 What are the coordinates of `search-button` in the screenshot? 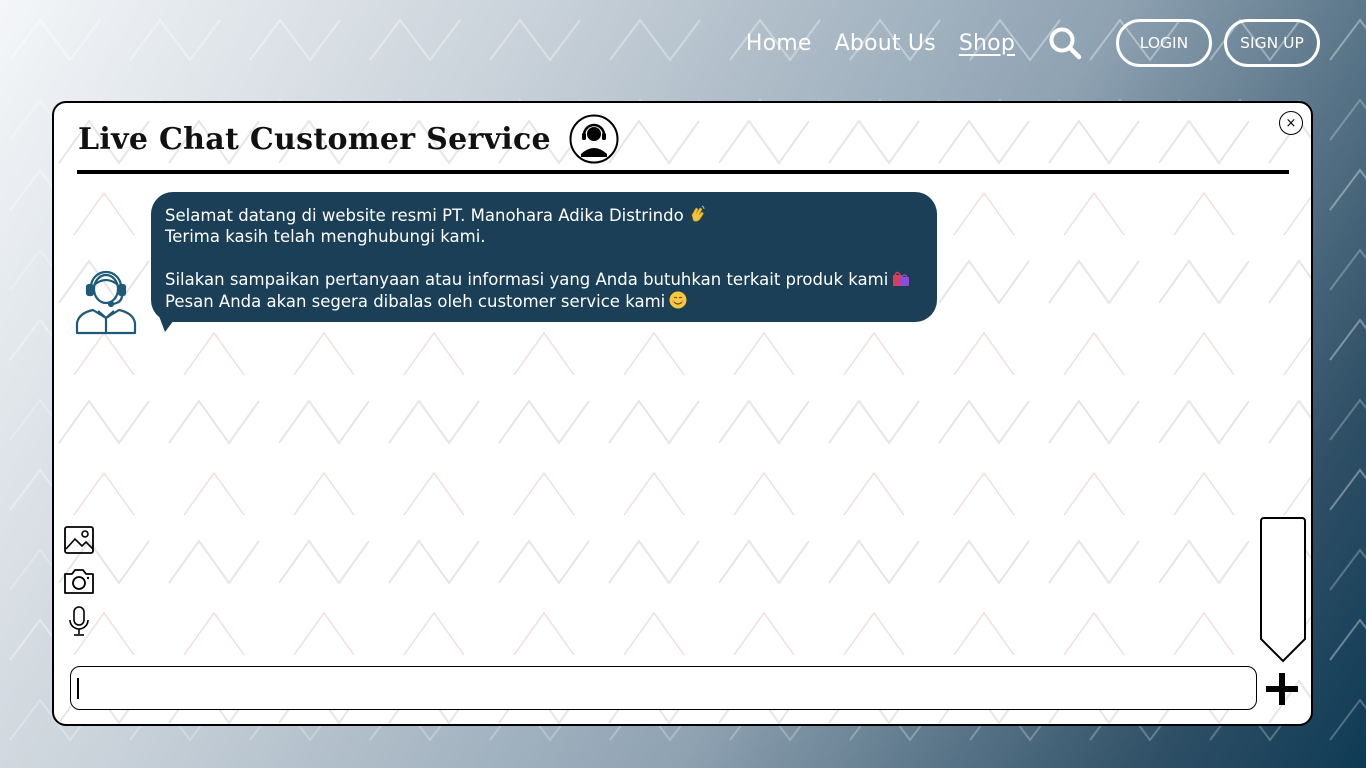 It's located at (1065, 43).